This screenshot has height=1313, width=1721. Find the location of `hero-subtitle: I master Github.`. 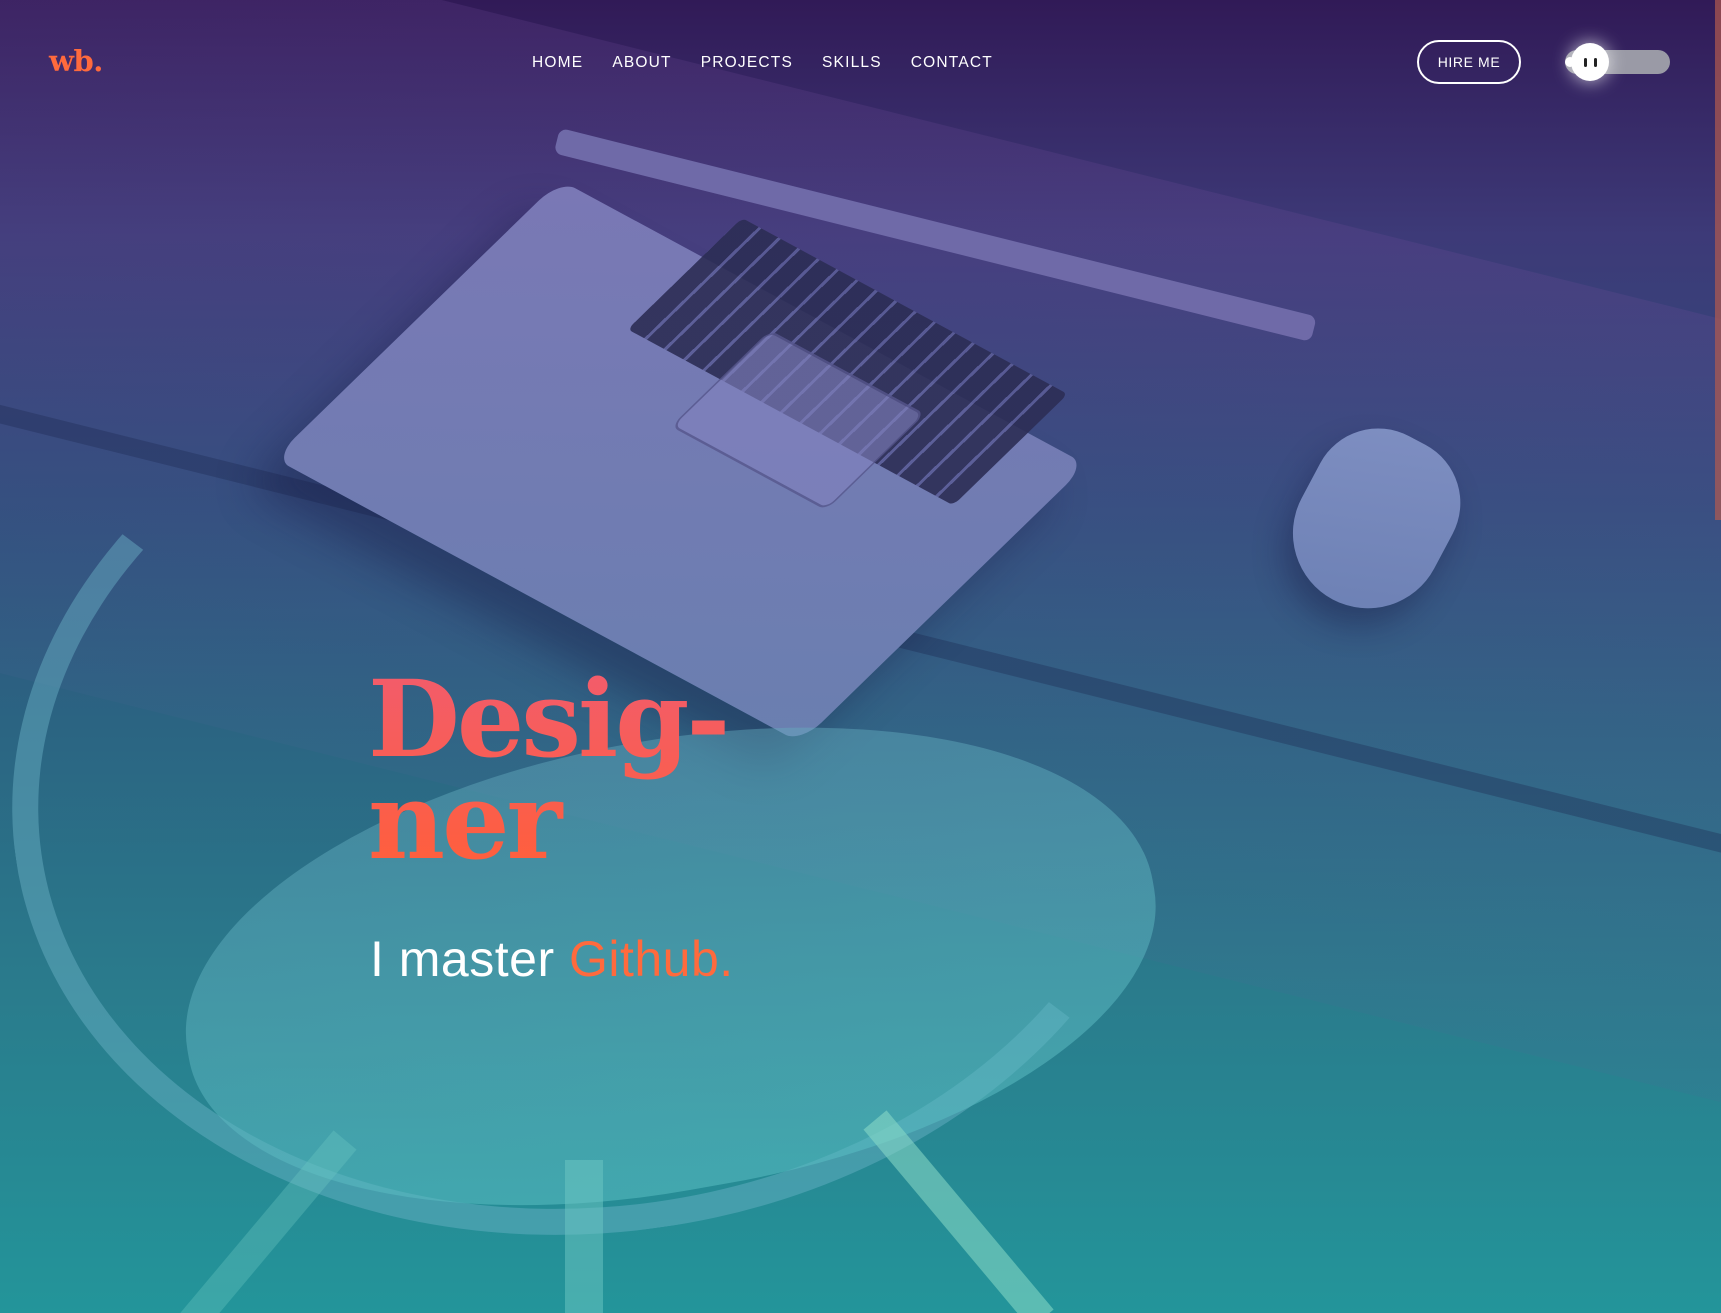

hero-subtitle: I master Github. is located at coordinates (552, 959).